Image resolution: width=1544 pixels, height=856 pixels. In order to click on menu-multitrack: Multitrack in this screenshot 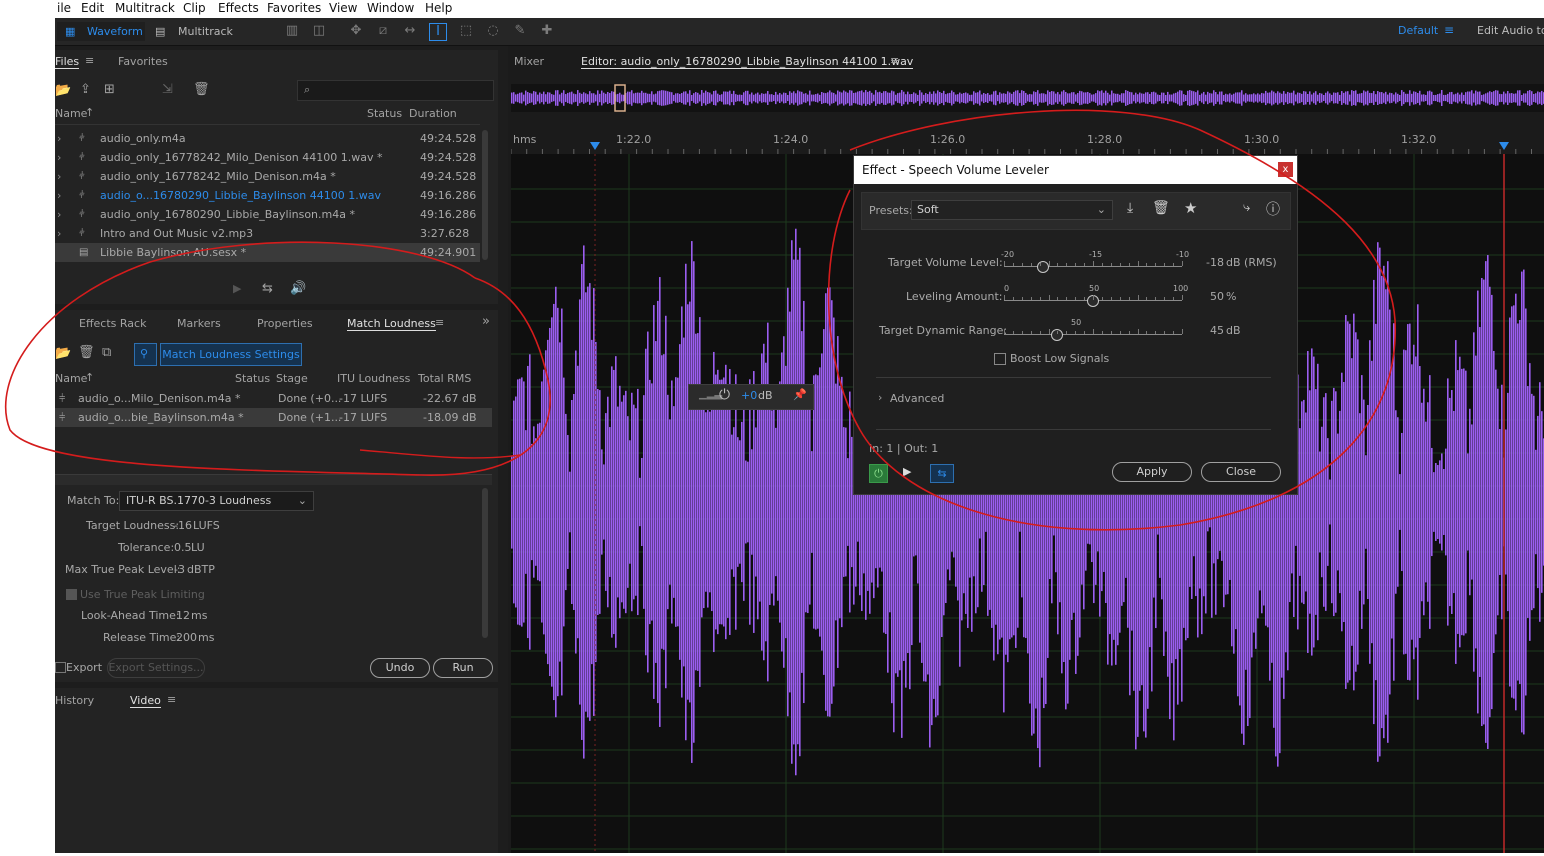, I will do `click(145, 8)`.